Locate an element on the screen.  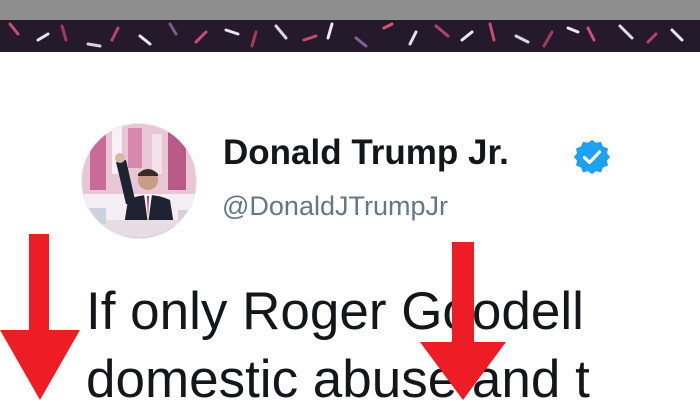
header-banner-image is located at coordinates (350, 36).